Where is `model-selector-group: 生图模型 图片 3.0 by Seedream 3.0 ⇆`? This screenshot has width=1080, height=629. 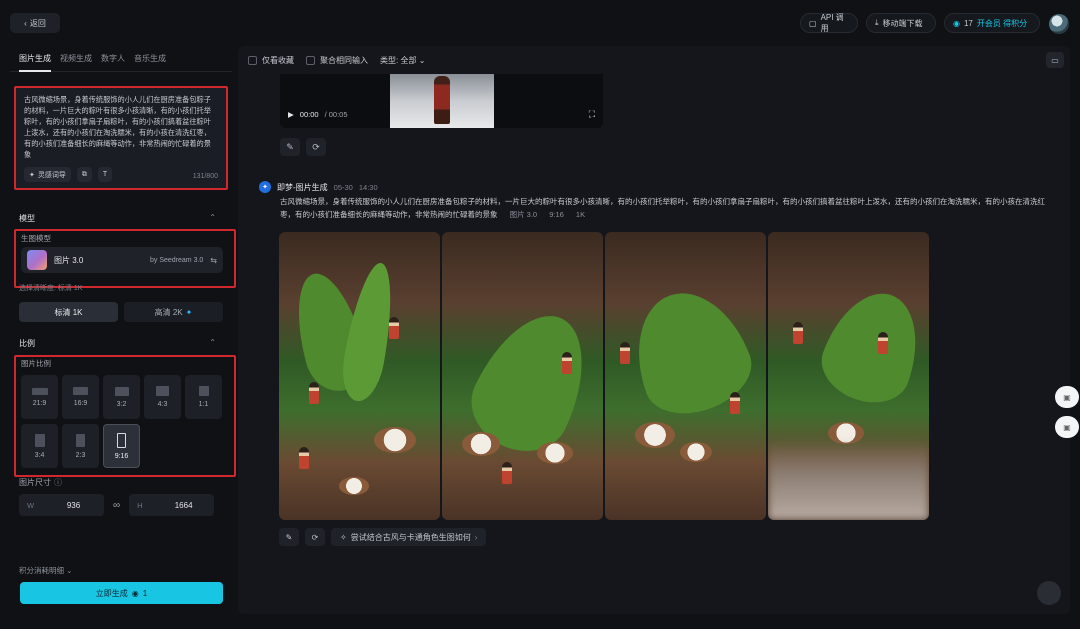 model-selector-group: 生图模型 图片 3.0 by Seedream 3.0 ⇆ is located at coordinates (125, 258).